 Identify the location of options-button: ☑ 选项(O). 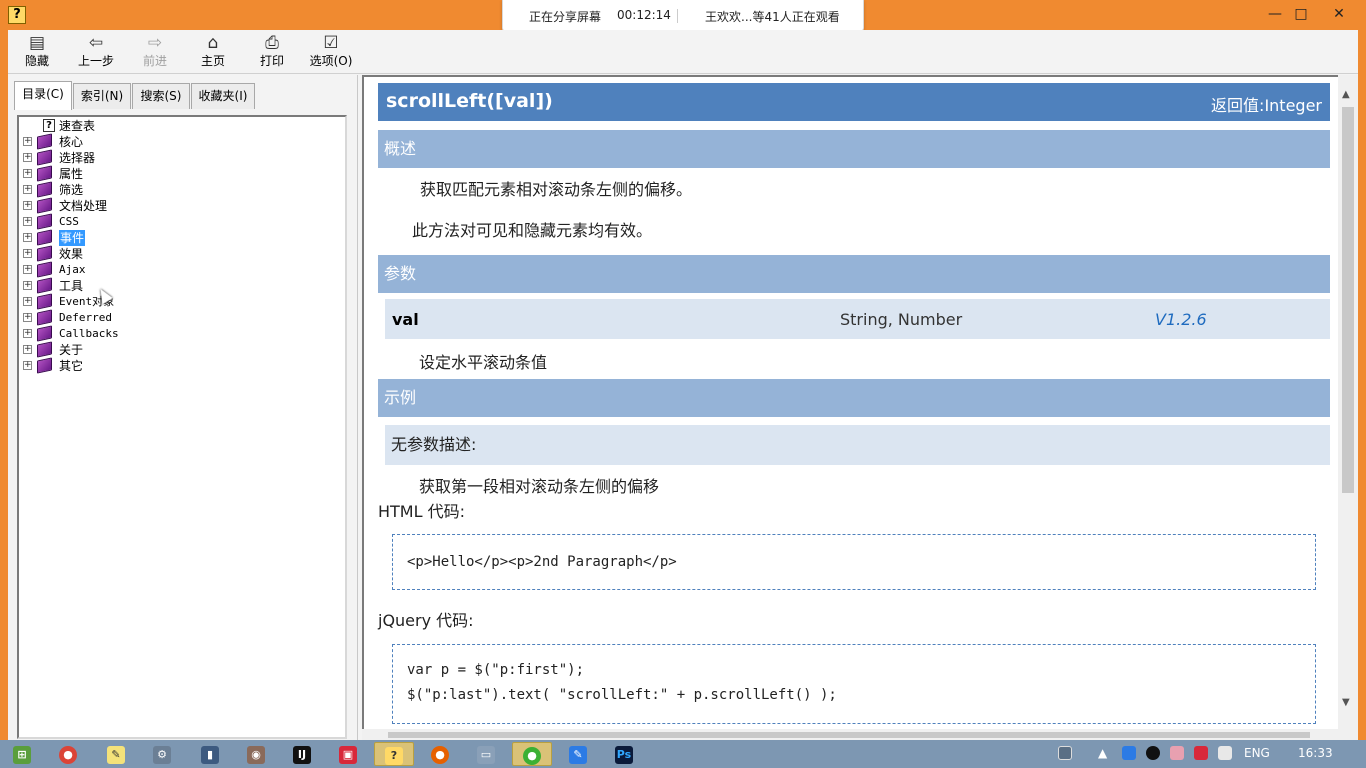
(331, 52).